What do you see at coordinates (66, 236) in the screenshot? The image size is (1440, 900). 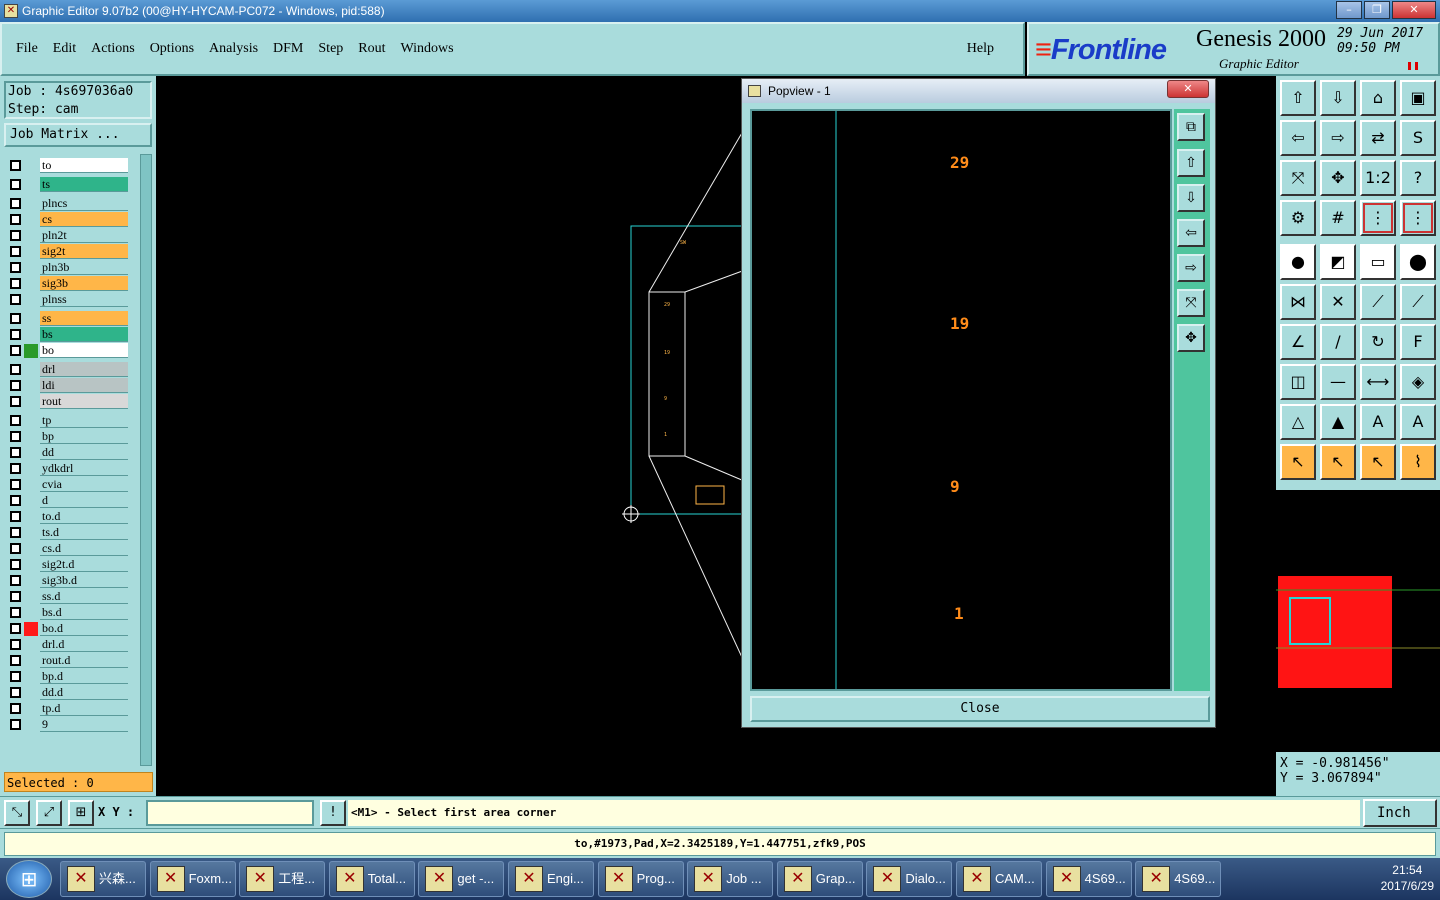 I see `layer-row: pln2t` at bounding box center [66, 236].